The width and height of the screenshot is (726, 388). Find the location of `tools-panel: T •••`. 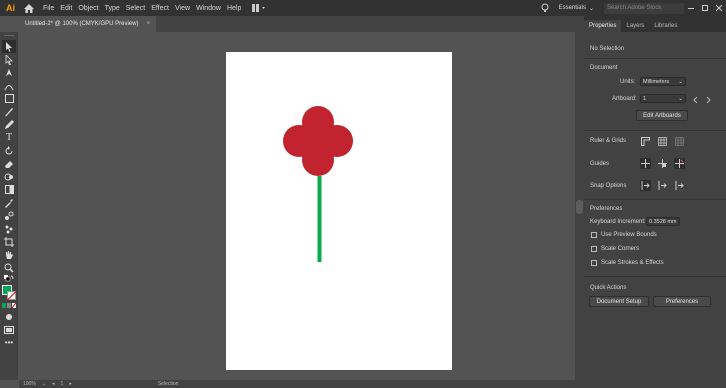

tools-panel: T ••• is located at coordinates (9, 206).